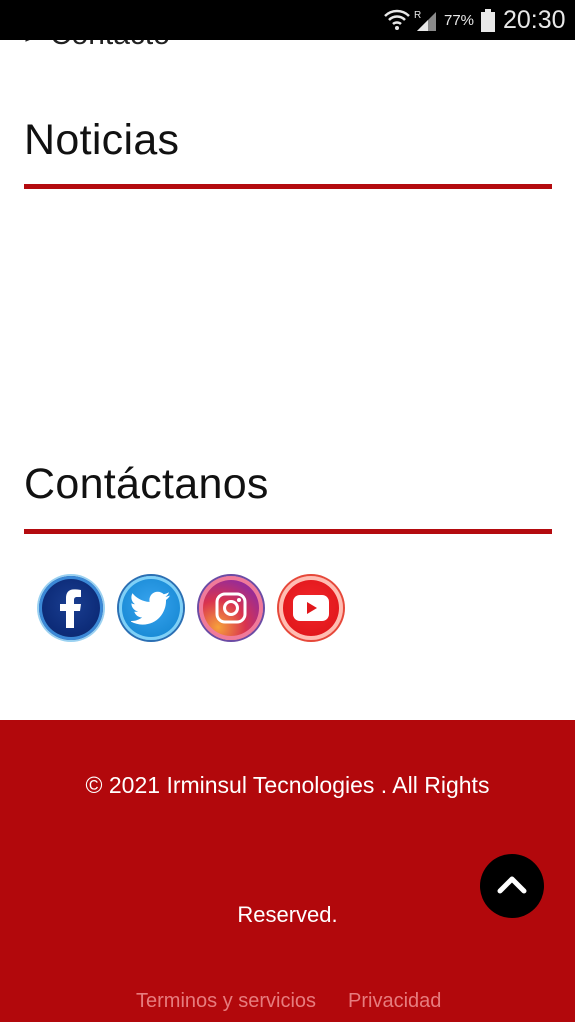  I want to click on footer-link-privacy: Privacidad, so click(394, 1001).